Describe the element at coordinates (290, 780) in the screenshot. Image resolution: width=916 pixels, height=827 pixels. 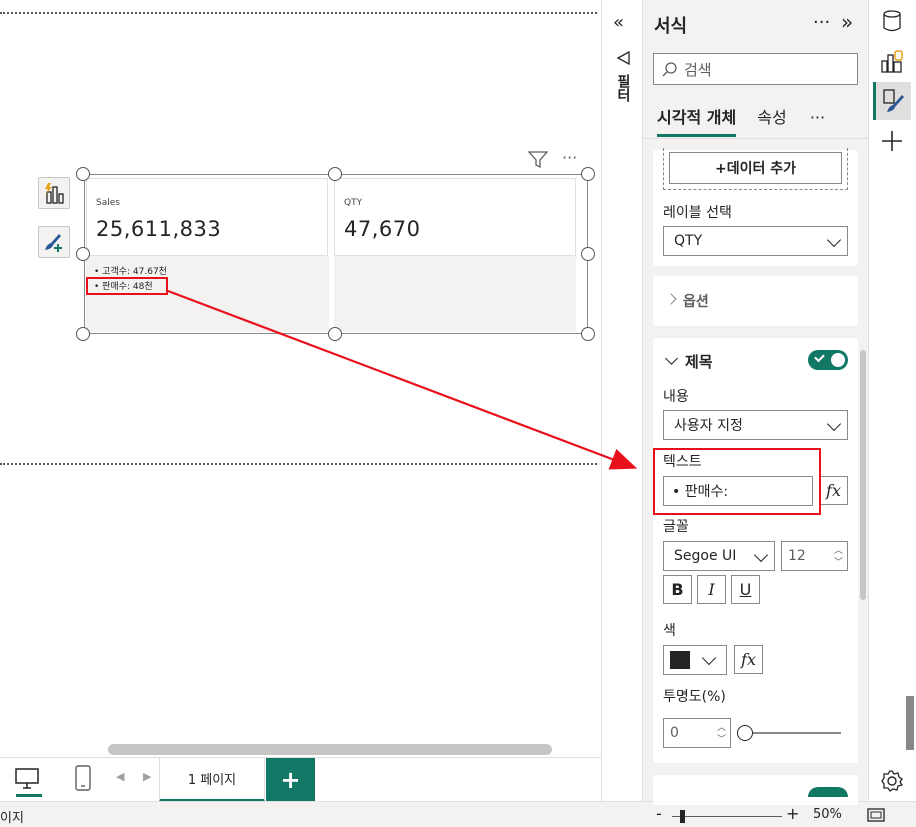
I see `add-page-button: +` at that location.